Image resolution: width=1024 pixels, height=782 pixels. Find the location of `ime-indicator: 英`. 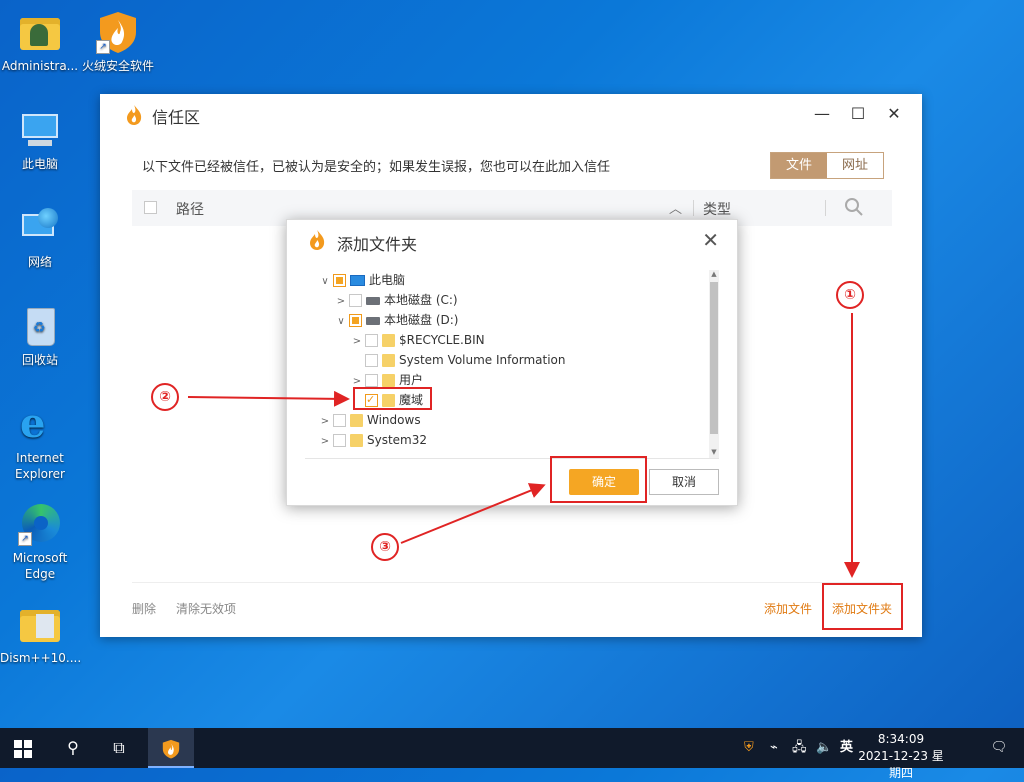

ime-indicator: 英 is located at coordinates (846, 748).